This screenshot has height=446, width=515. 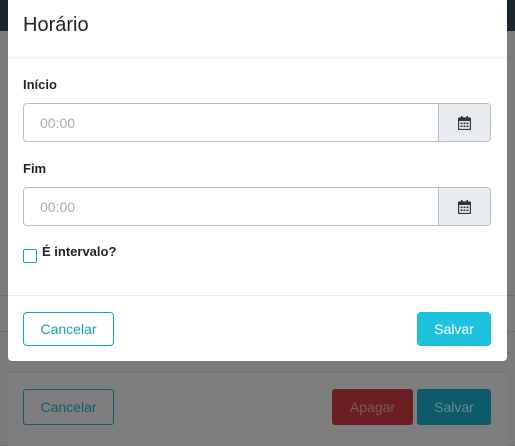 I want to click on end-time-input, so click(x=231, y=206).